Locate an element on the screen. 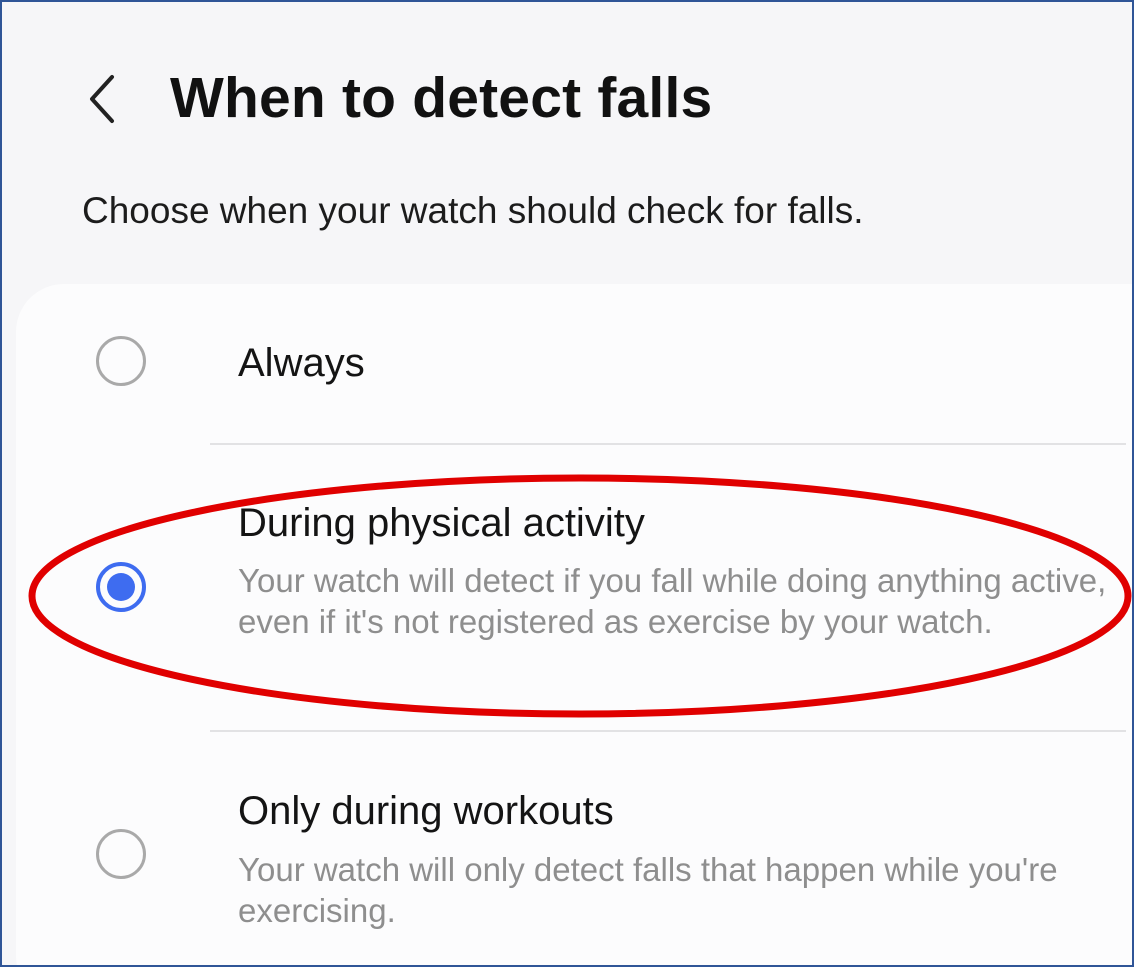  radio-button-during-physical-activity is located at coordinates (121, 587).